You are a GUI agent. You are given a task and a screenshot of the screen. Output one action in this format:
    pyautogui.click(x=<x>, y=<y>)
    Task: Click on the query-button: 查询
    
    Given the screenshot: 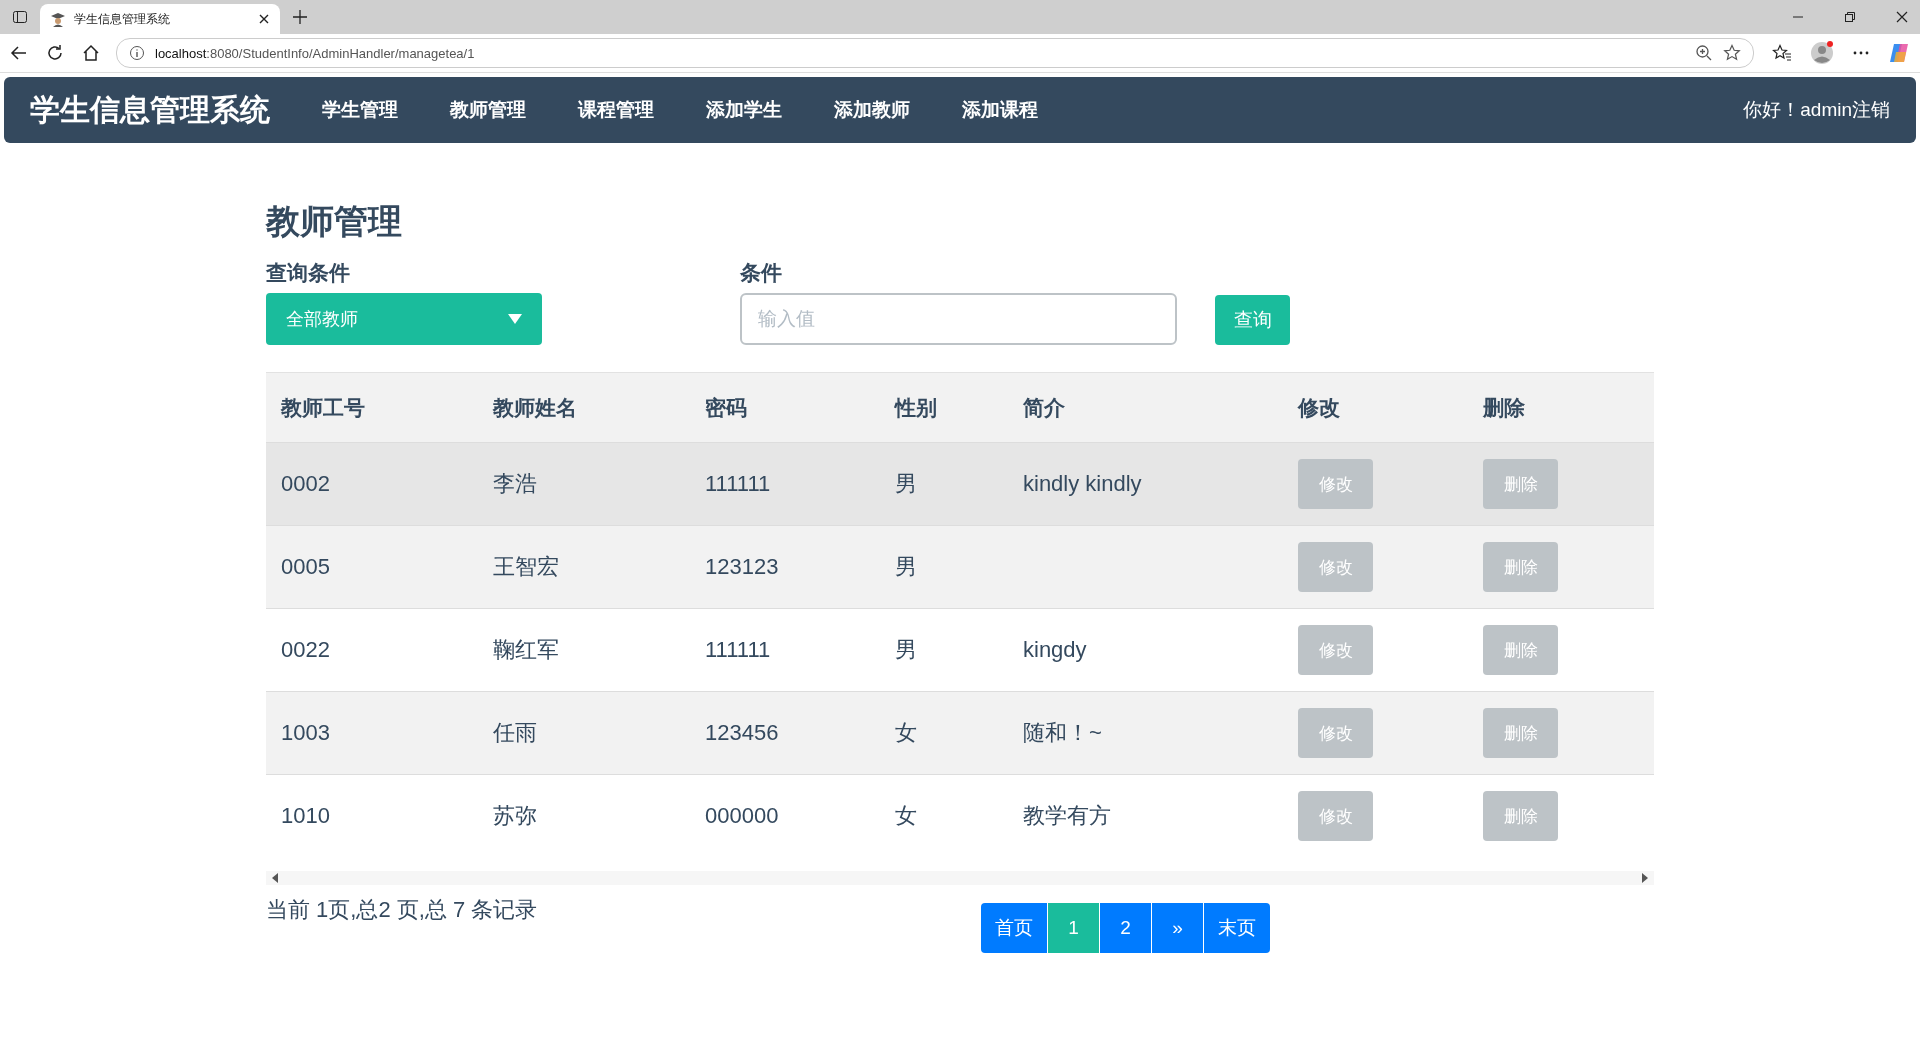 What is the action you would take?
    pyautogui.click(x=1252, y=320)
    